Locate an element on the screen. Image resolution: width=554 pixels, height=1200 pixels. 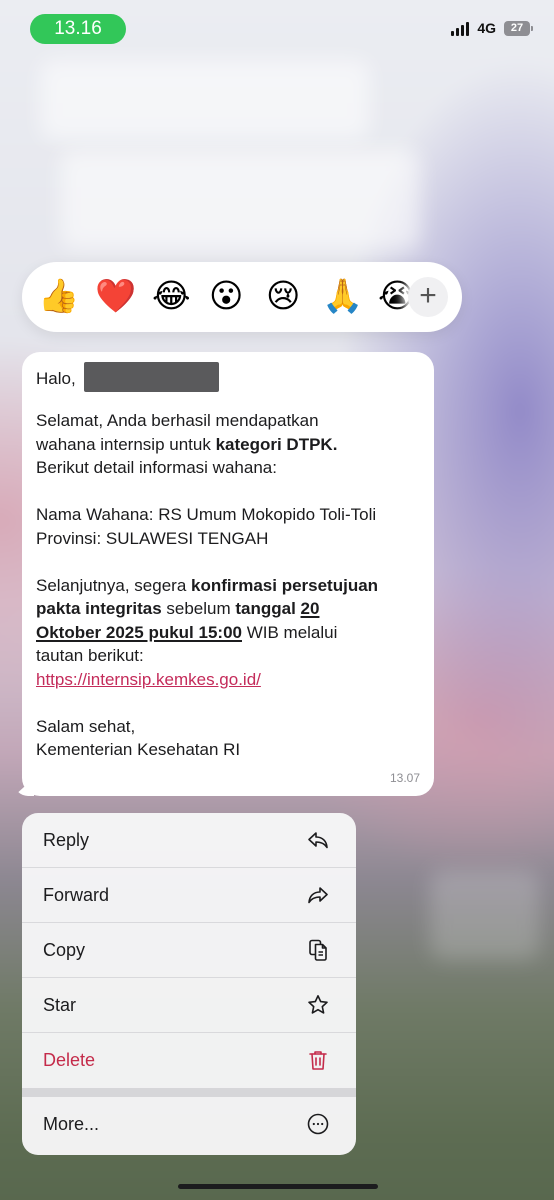
reaction-surprised: 😮 is located at coordinates (226, 296).